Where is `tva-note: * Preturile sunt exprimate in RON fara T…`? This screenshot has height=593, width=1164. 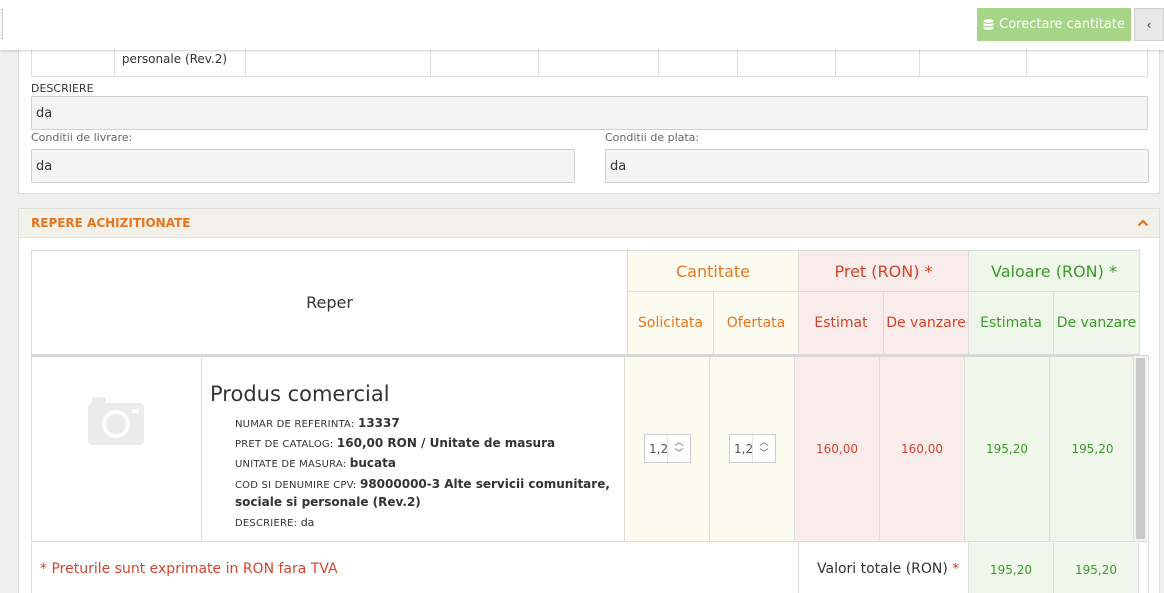
tva-note: * Preturile sunt exprimate in RON fara T… is located at coordinates (415, 568).